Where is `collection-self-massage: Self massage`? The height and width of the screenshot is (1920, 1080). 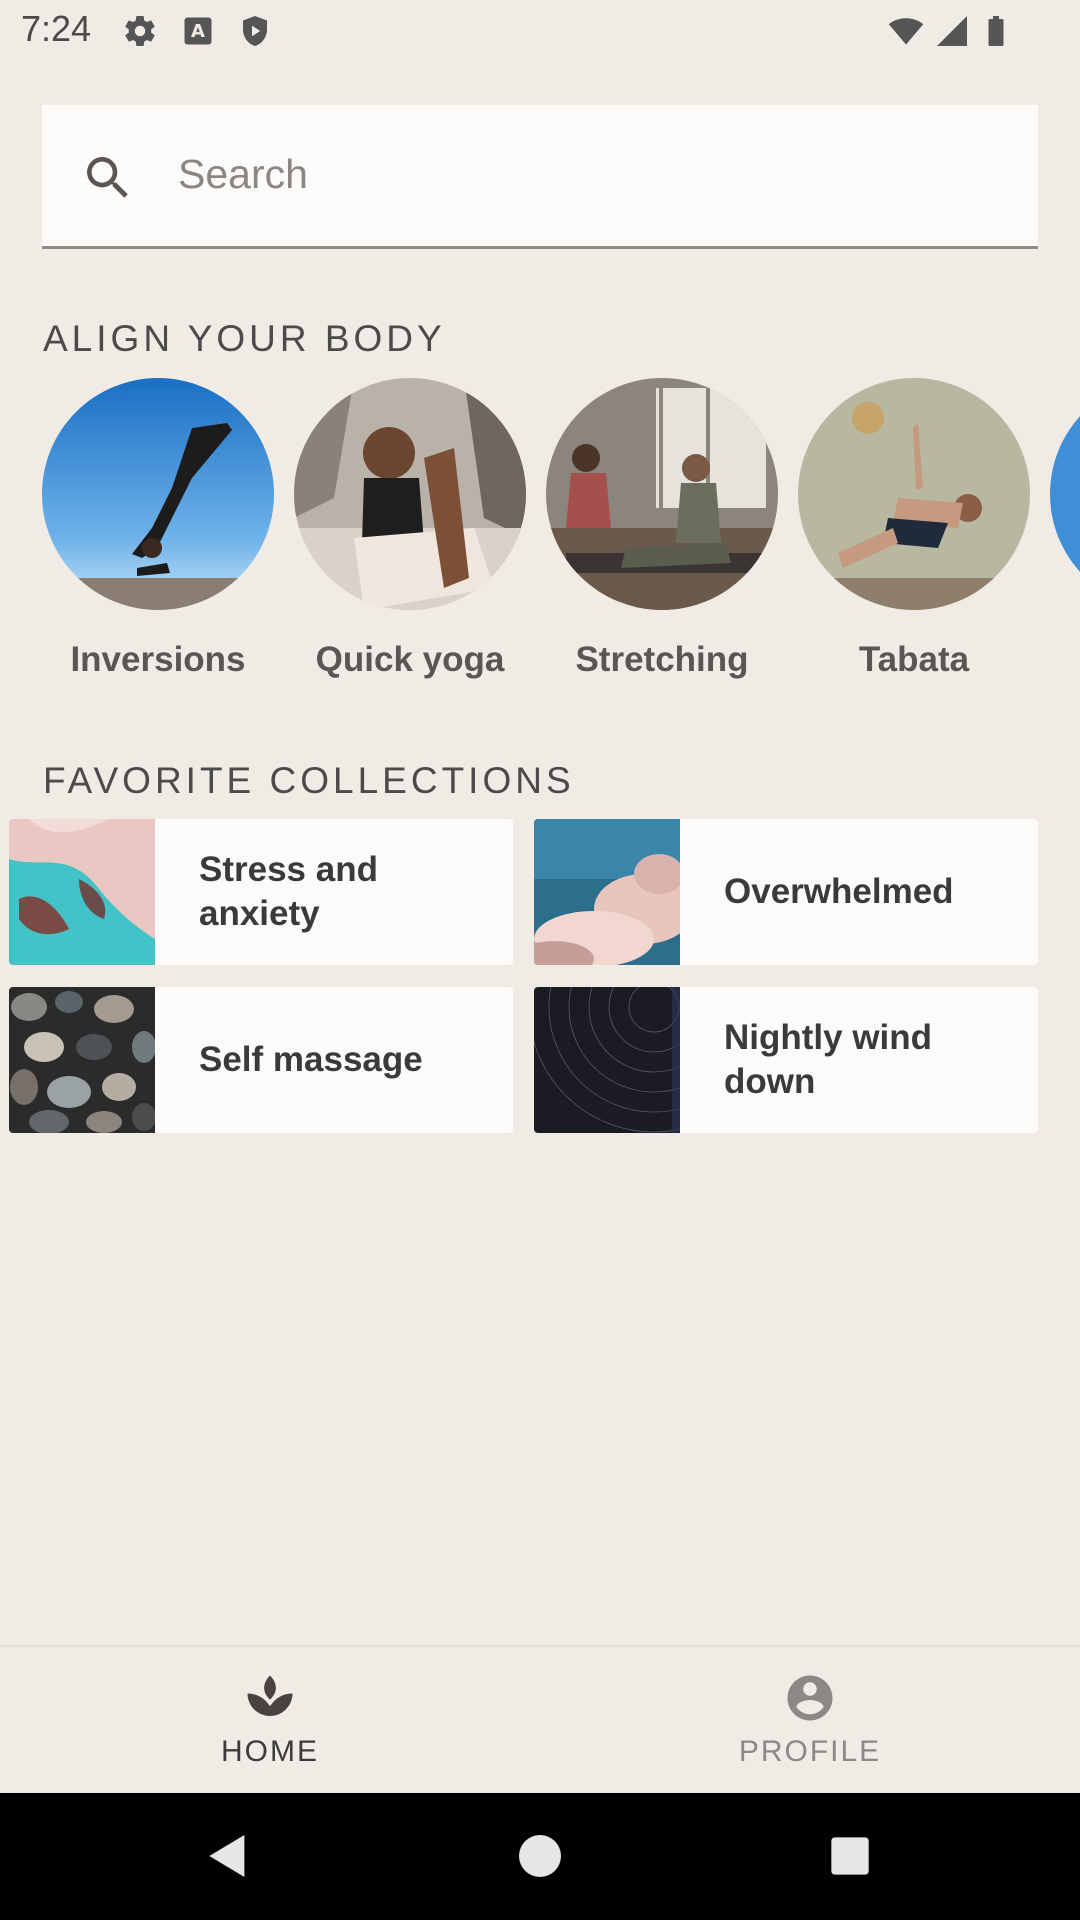
collection-self-massage: Self massage is located at coordinates (261, 1060).